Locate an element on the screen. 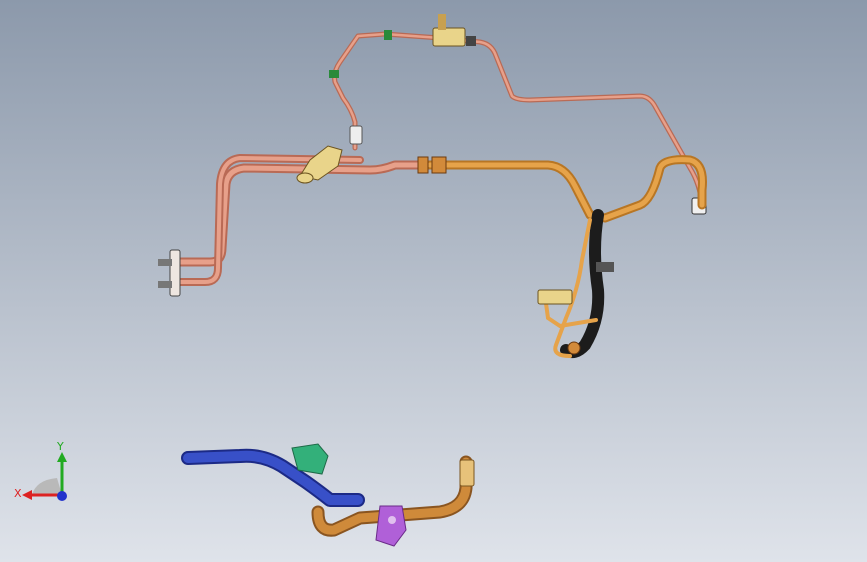 Image resolution: width=867 pixels, height=562 pixels. flange-plate is located at coordinates (175, 273).